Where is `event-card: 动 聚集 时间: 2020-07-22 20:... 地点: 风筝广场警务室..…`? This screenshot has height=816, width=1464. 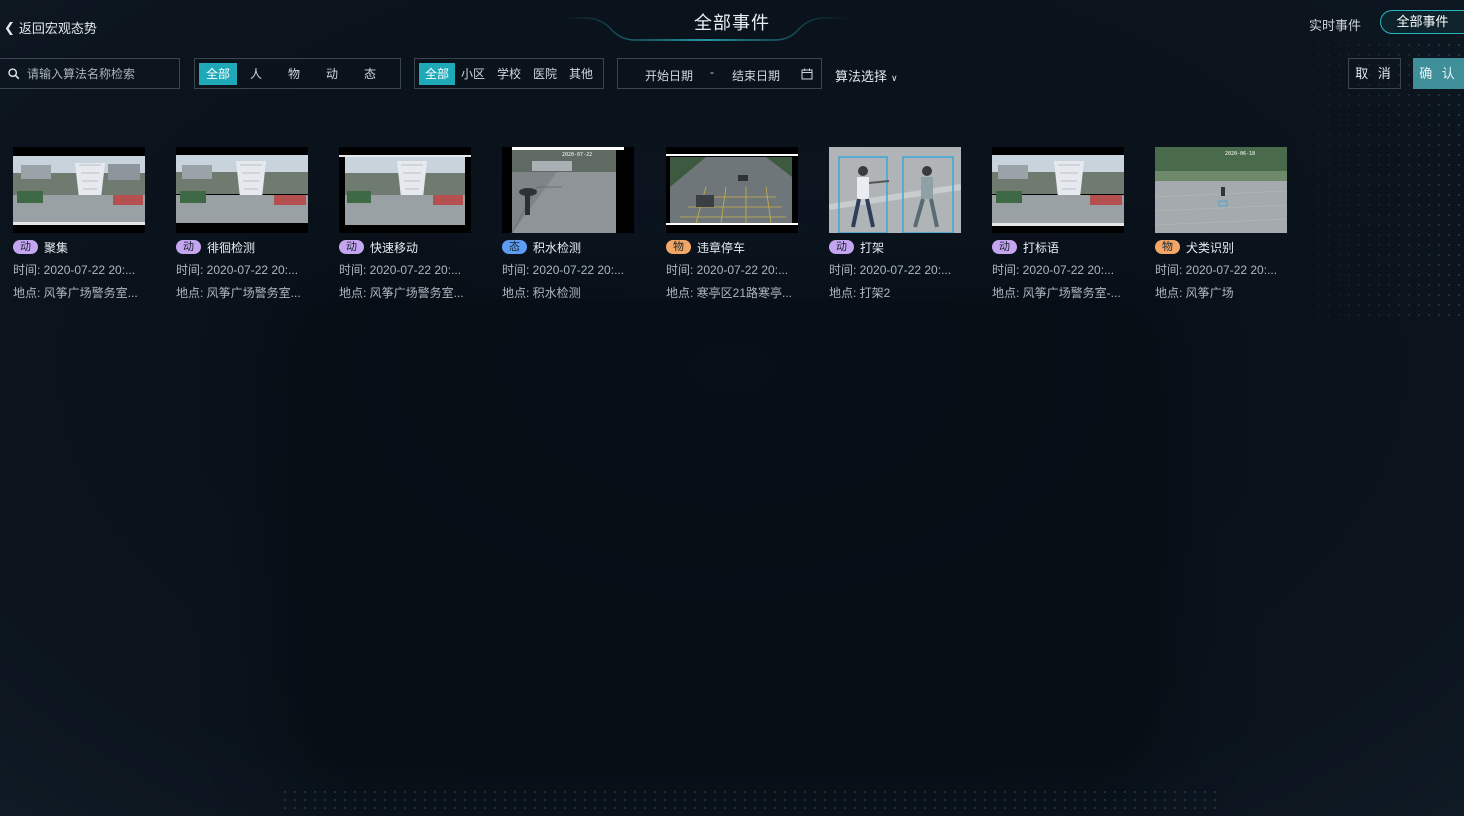 event-card: 动 聚集 时间: 2020-07-22 20:... 地点: 风筝广场警务室..… is located at coordinates (80, 224).